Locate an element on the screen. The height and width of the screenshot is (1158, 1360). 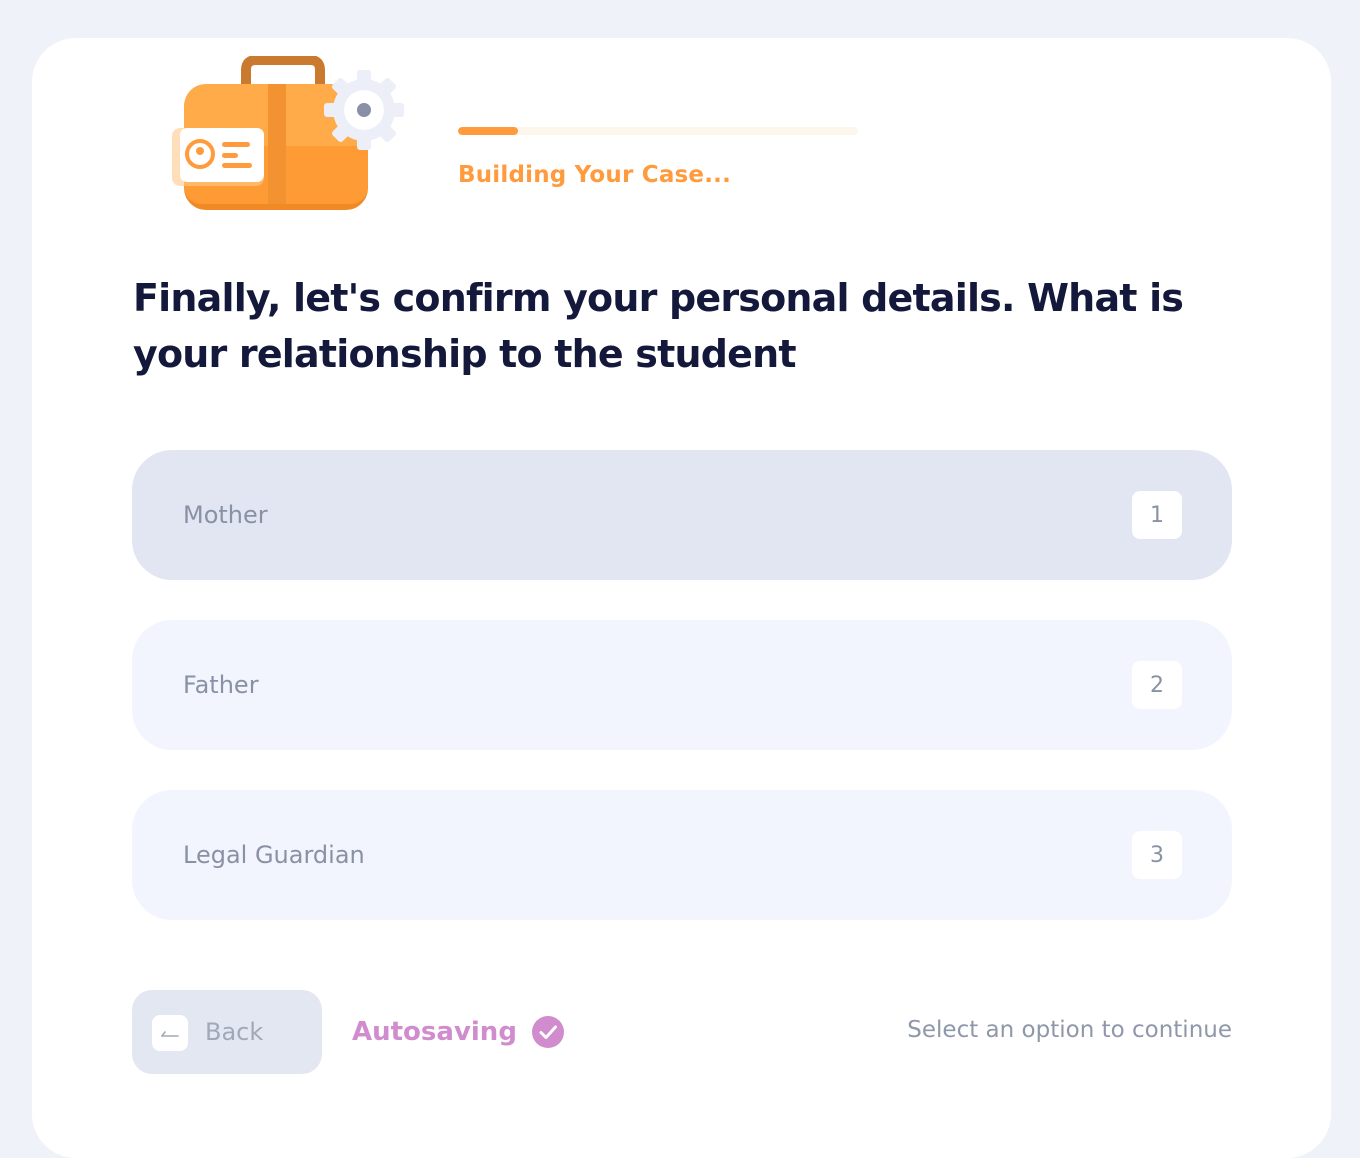
continue-hint: Select an option to continue is located at coordinates (1069, 1030).